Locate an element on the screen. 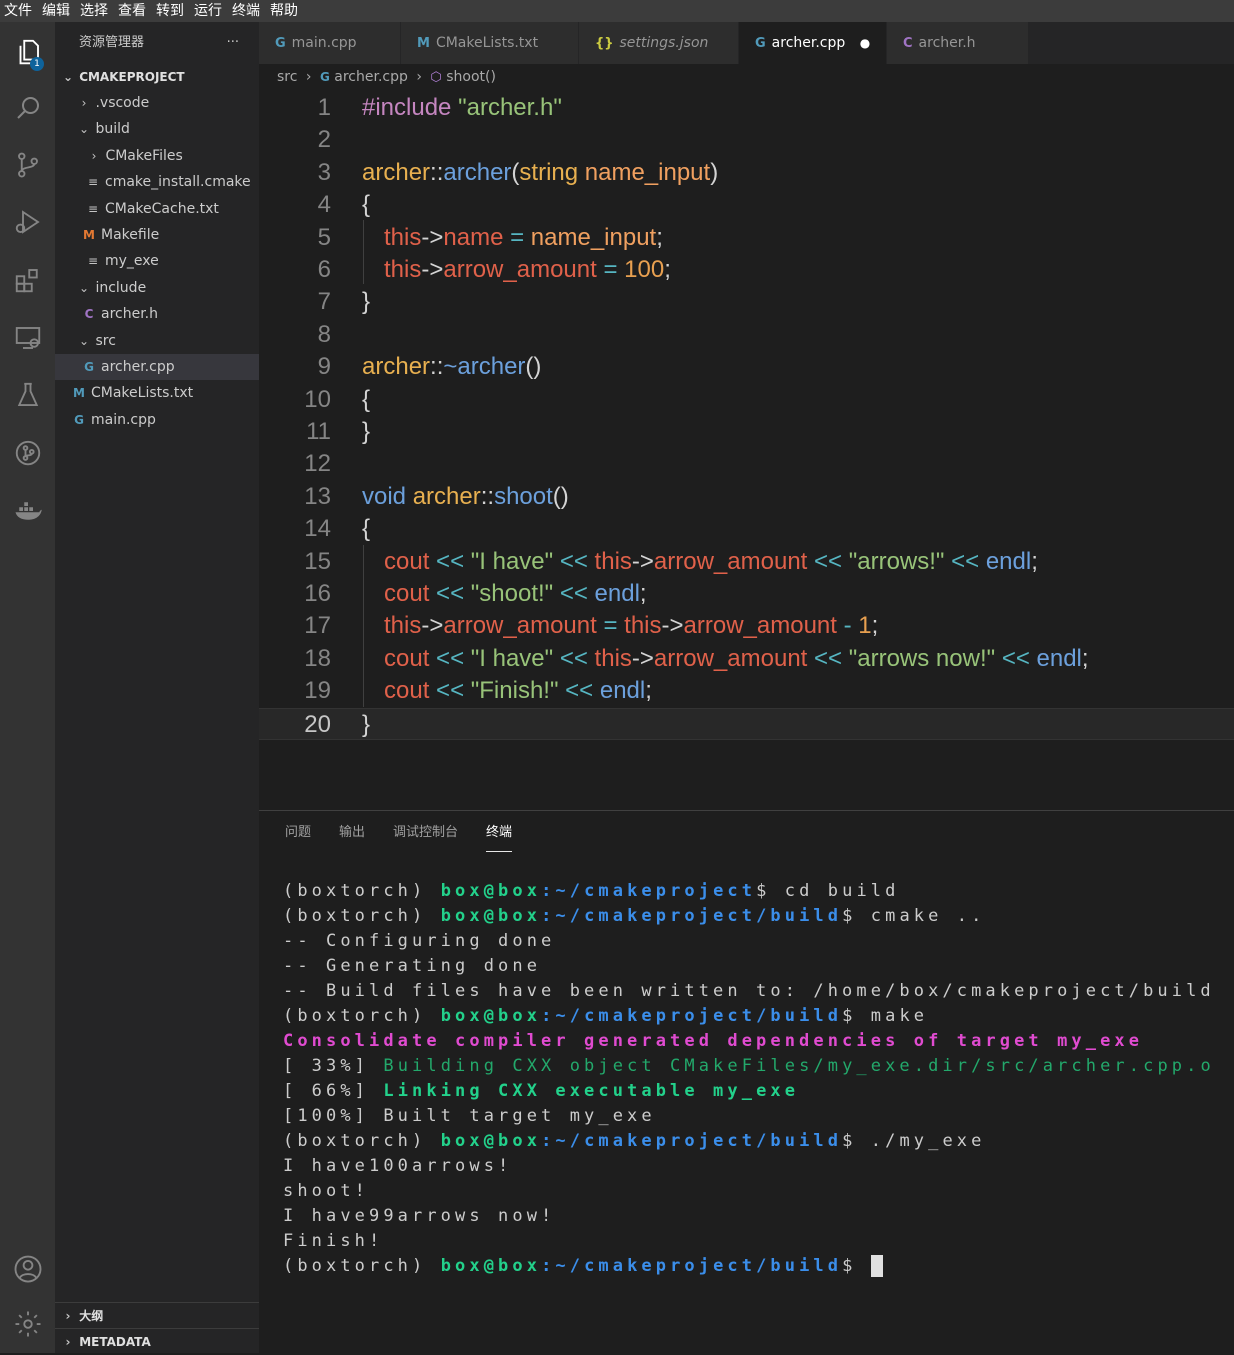 This screenshot has width=1234, height=1355. testing-button is located at coordinates (27, 395).